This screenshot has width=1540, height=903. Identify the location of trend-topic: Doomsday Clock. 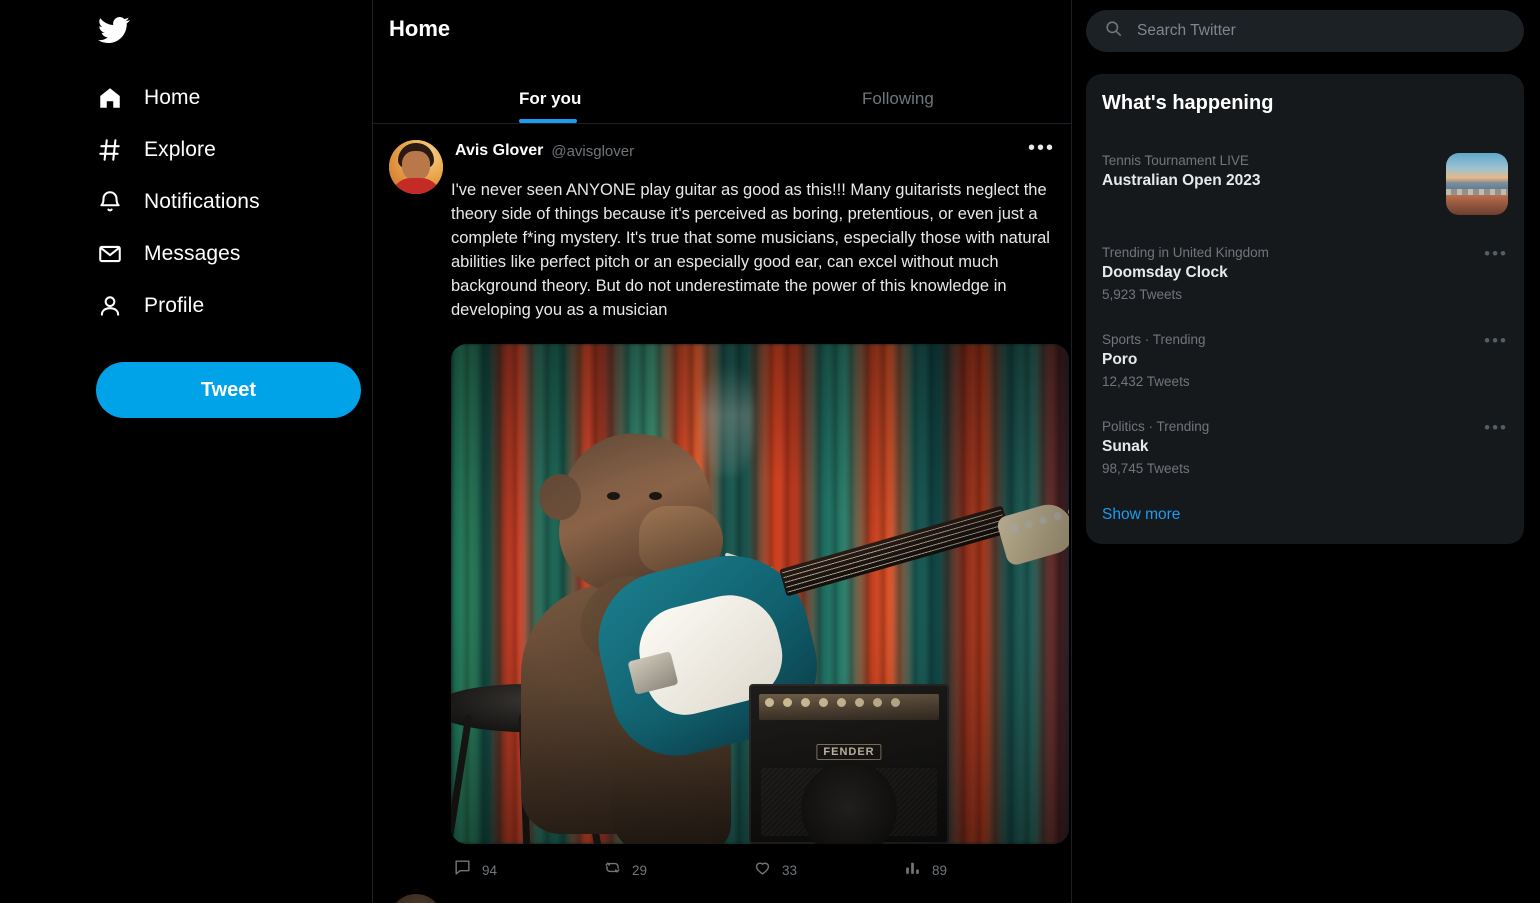
(1165, 272).